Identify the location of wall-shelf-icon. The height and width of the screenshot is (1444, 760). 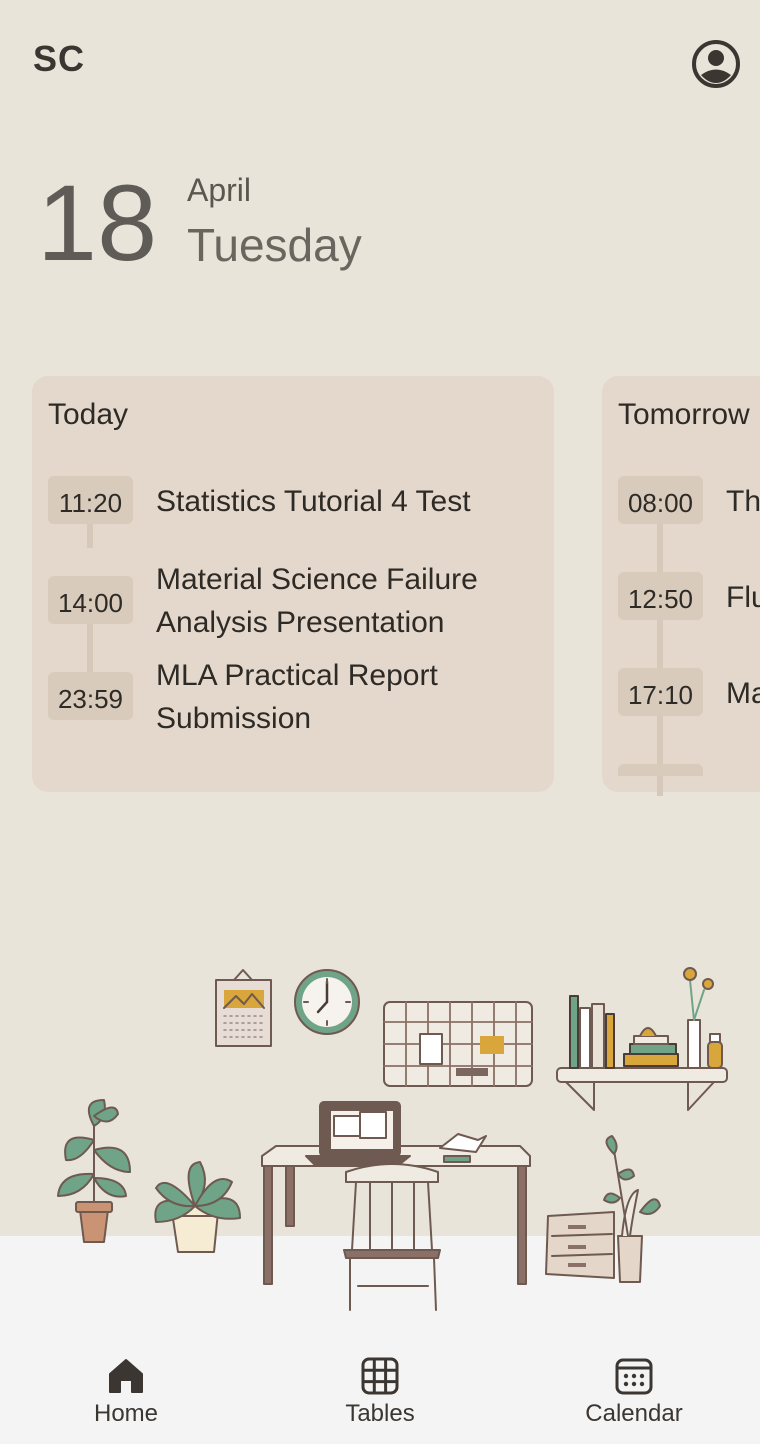
(642, 1039).